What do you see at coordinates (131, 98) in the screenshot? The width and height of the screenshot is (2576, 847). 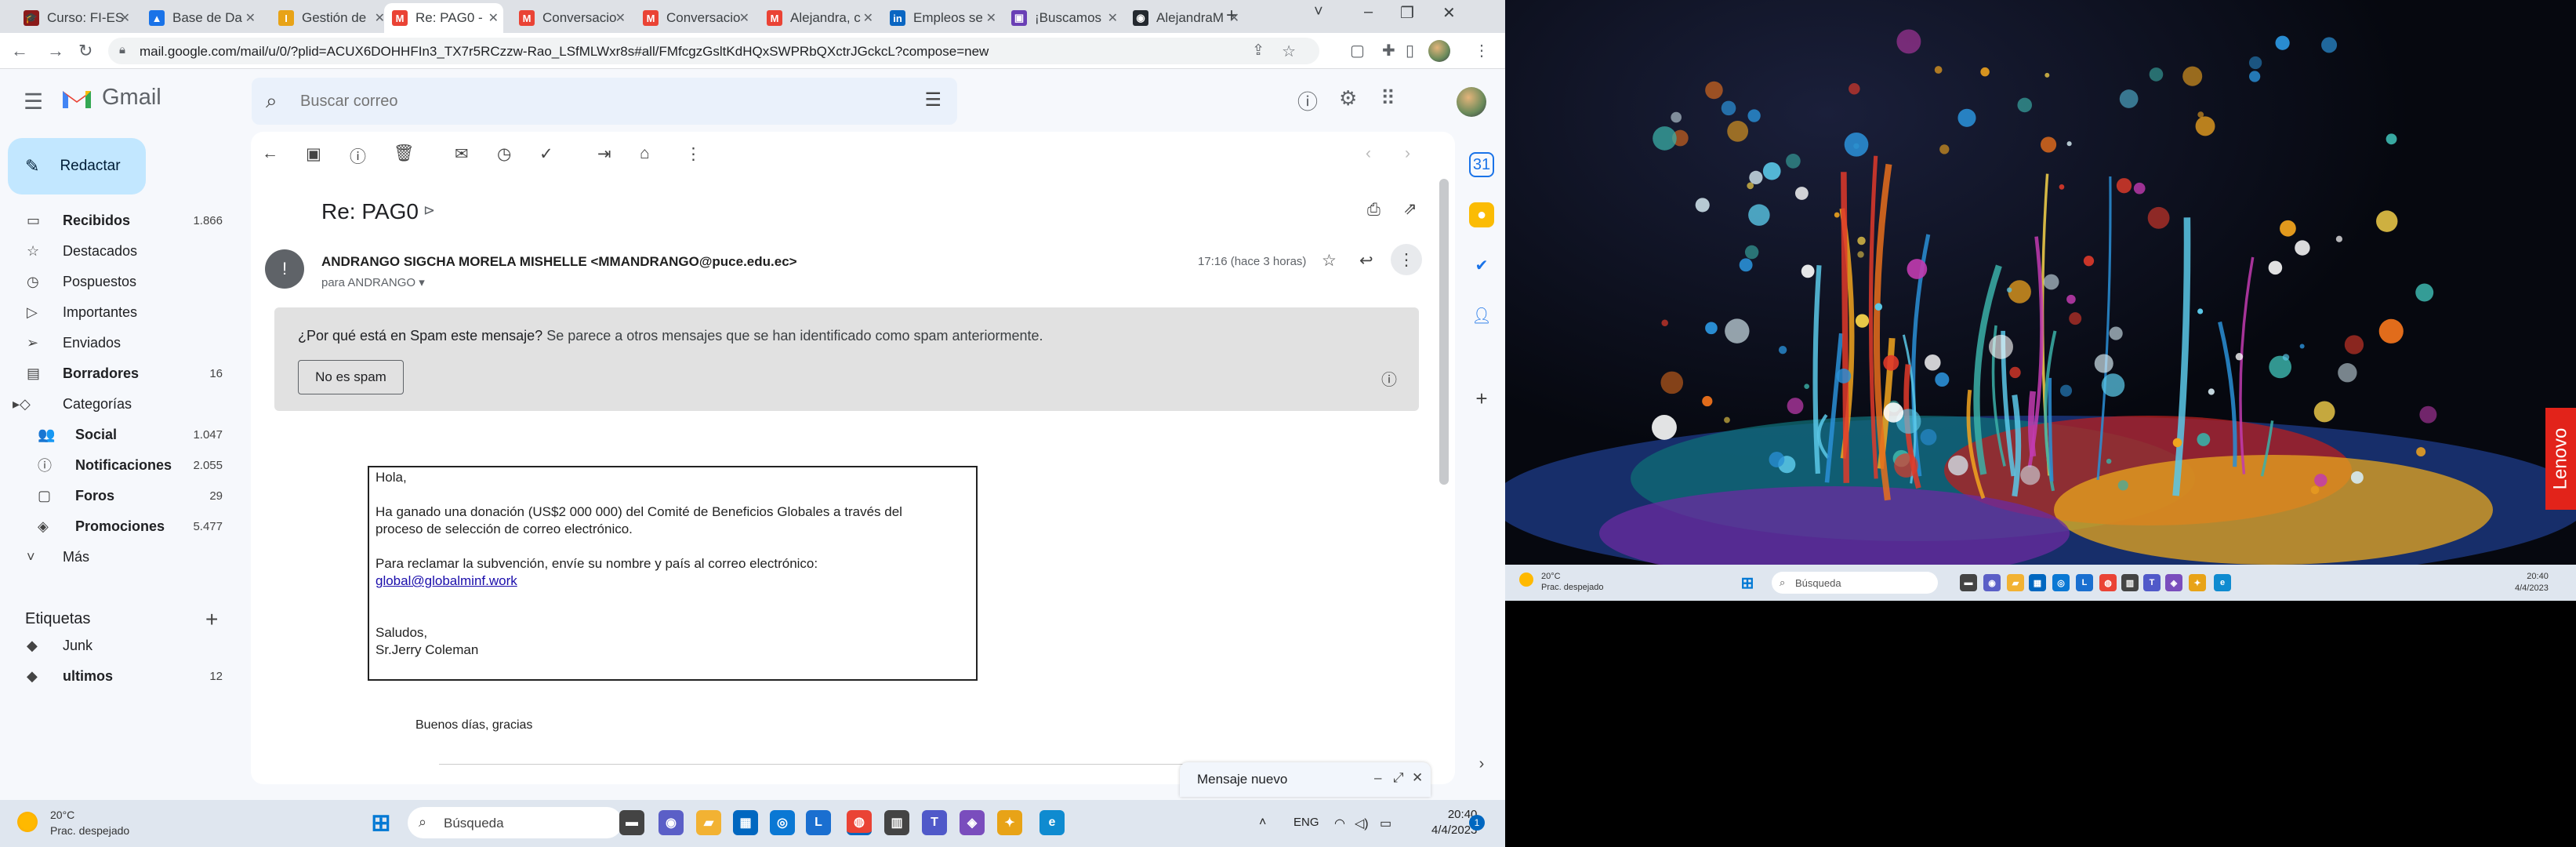 I see `gmail-brand: Gmail` at bounding box center [131, 98].